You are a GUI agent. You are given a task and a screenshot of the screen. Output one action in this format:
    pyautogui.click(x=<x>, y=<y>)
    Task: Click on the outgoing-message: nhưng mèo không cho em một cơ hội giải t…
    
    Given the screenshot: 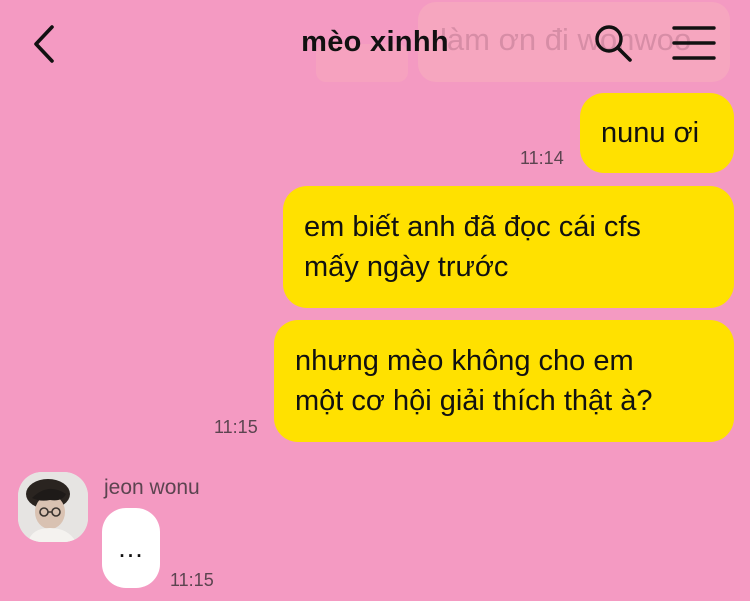 What is the action you would take?
    pyautogui.click(x=504, y=381)
    